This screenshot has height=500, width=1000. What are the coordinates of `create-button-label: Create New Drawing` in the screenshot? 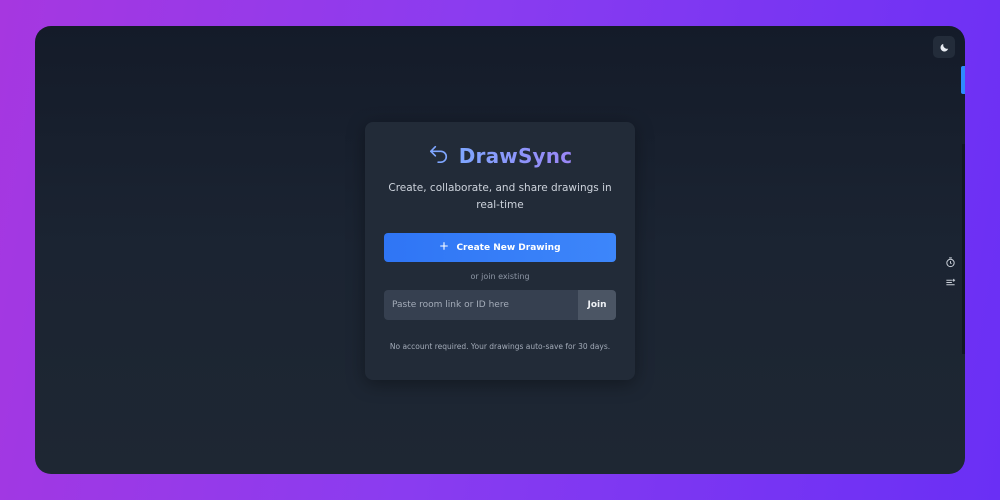 It's located at (508, 247).